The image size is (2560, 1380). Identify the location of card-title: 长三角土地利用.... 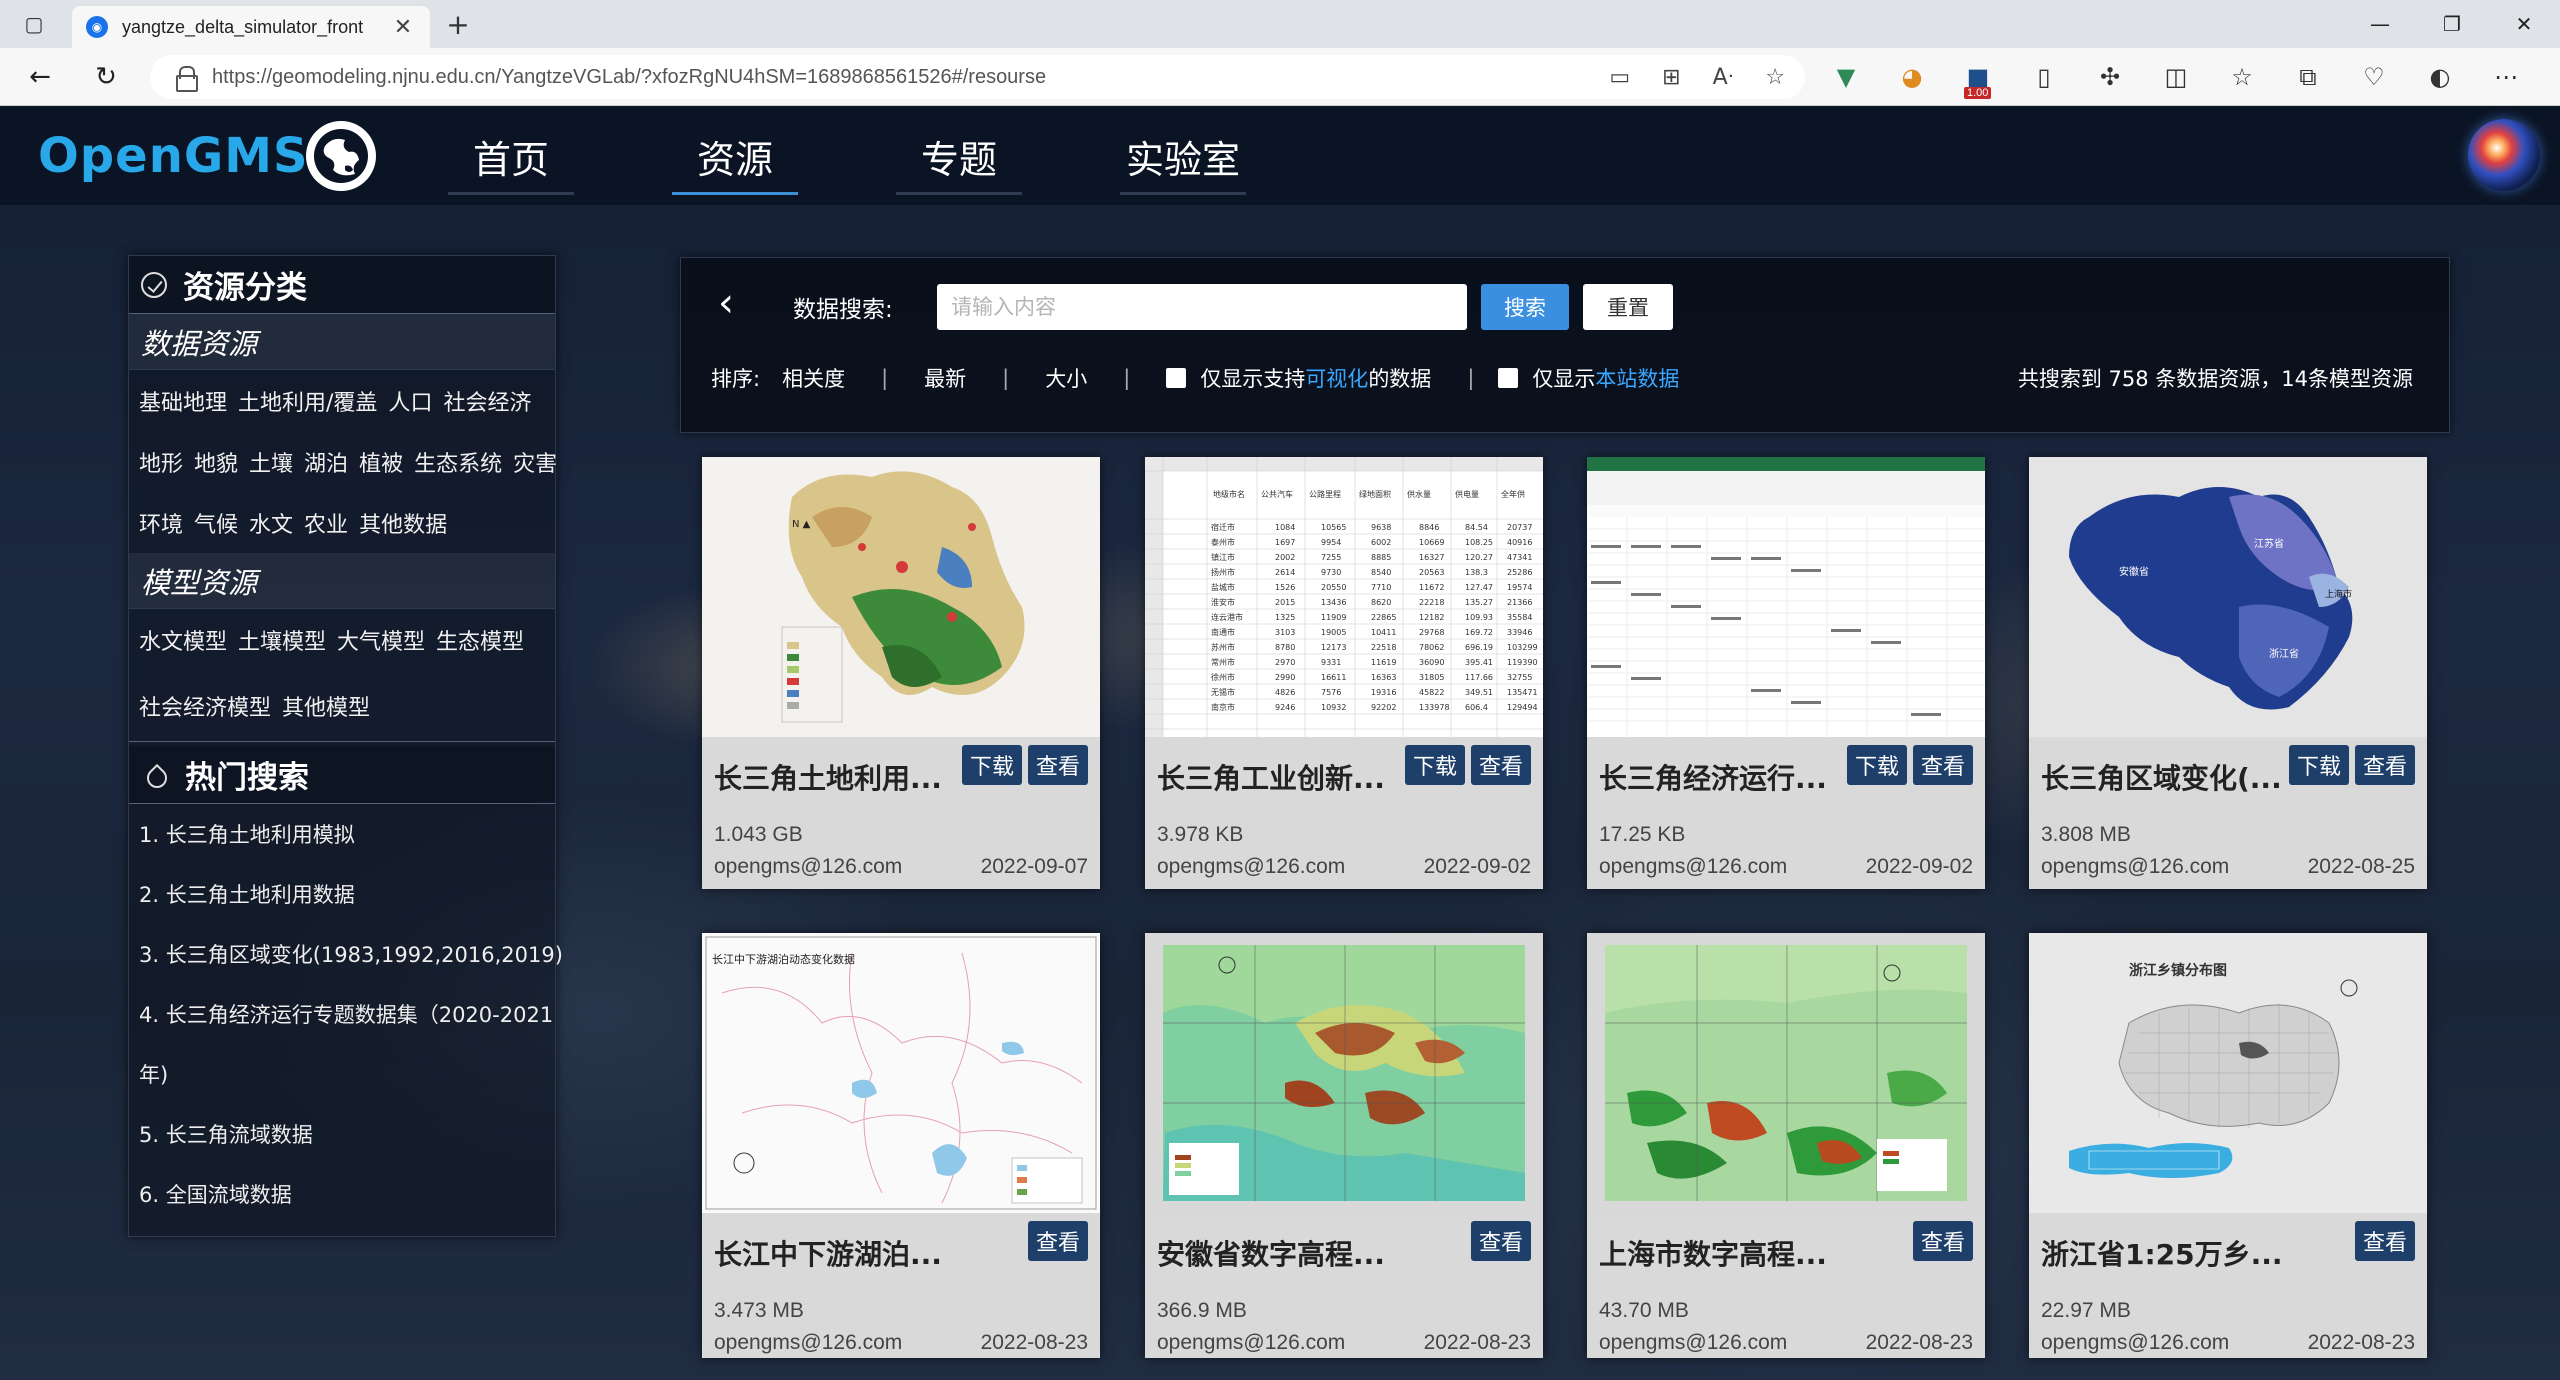
(834, 777).